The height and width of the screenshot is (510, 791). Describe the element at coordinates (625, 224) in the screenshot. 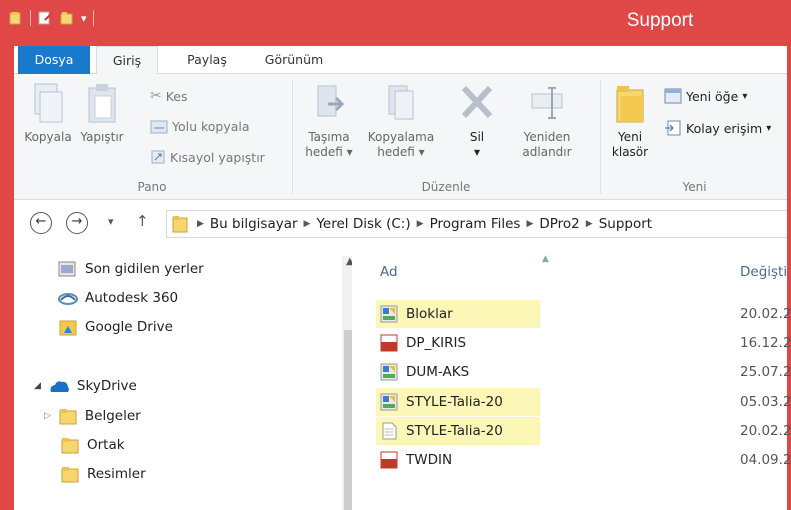

I see `breadcrumb-support: Support` at that location.